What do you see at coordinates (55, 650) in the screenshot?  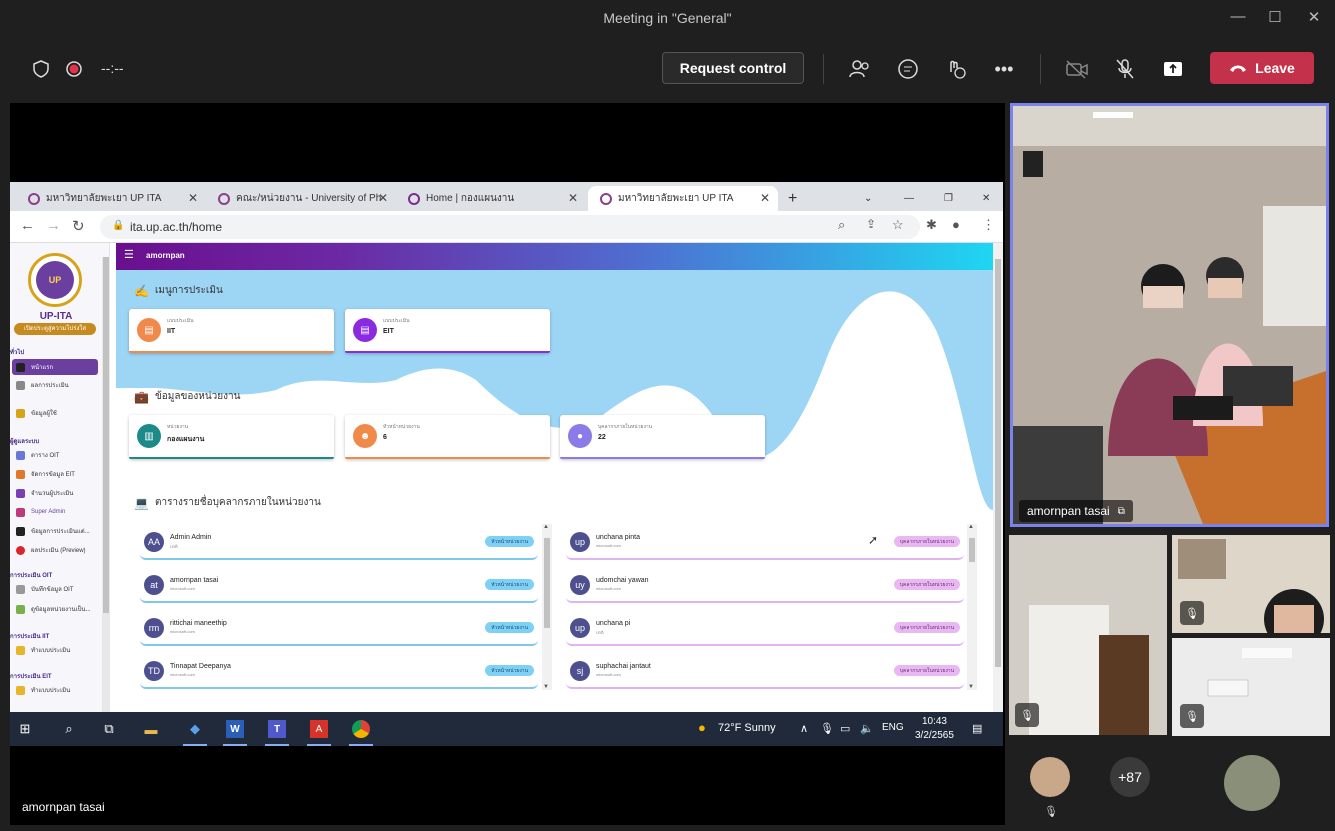 I see `sidebar-item-iit-eval: ทำแบบประเมิน` at bounding box center [55, 650].